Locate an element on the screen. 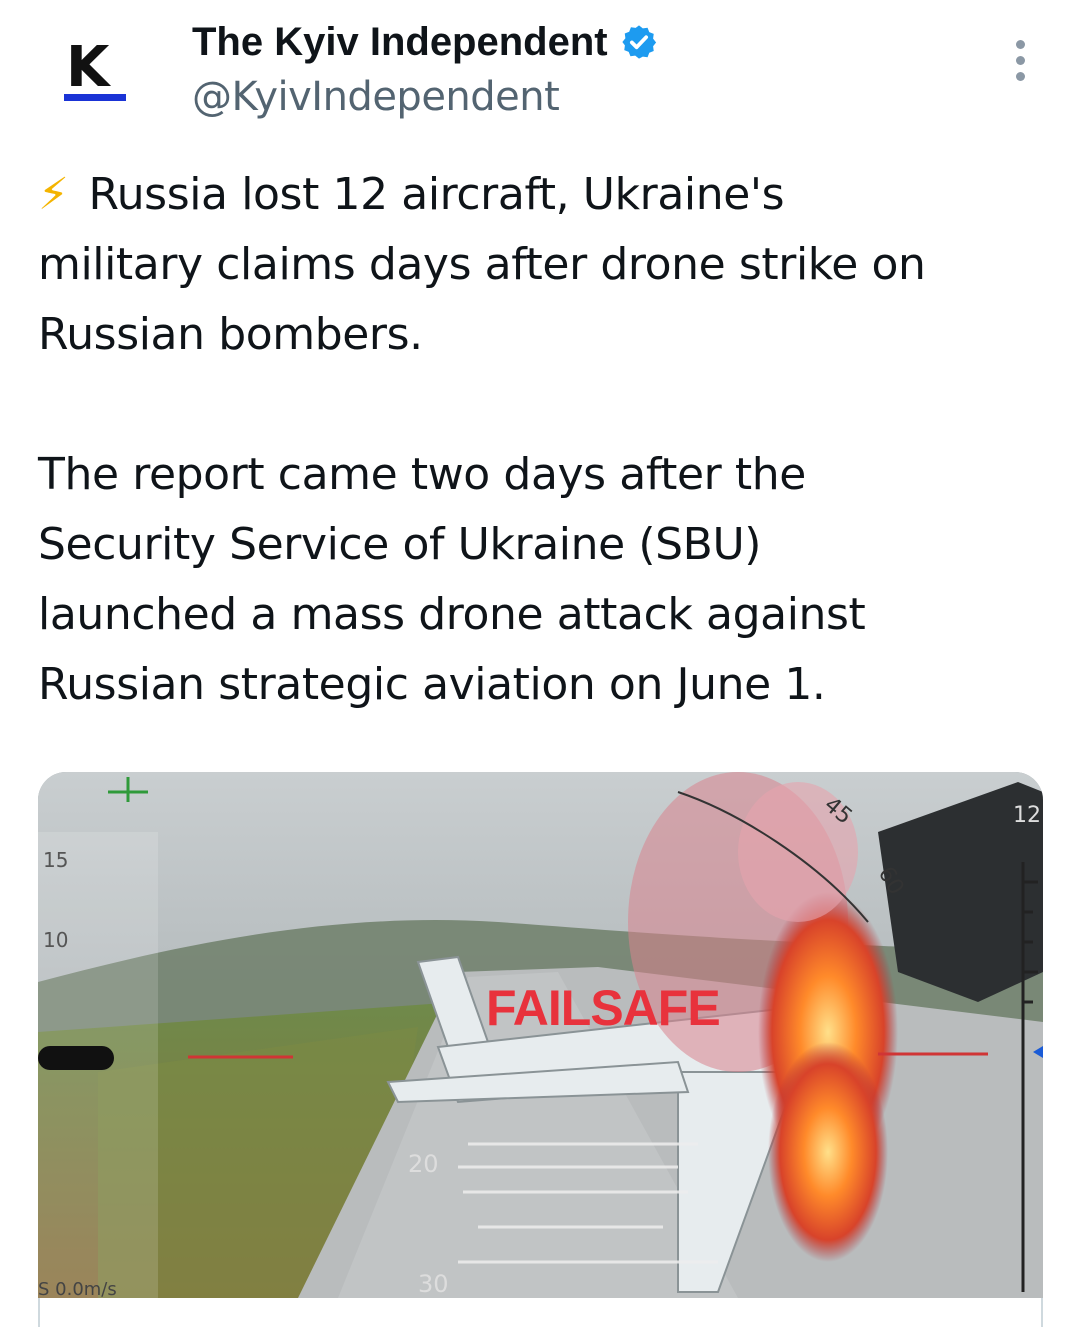  tweet-line: The report came two days after the is located at coordinates (422, 474).